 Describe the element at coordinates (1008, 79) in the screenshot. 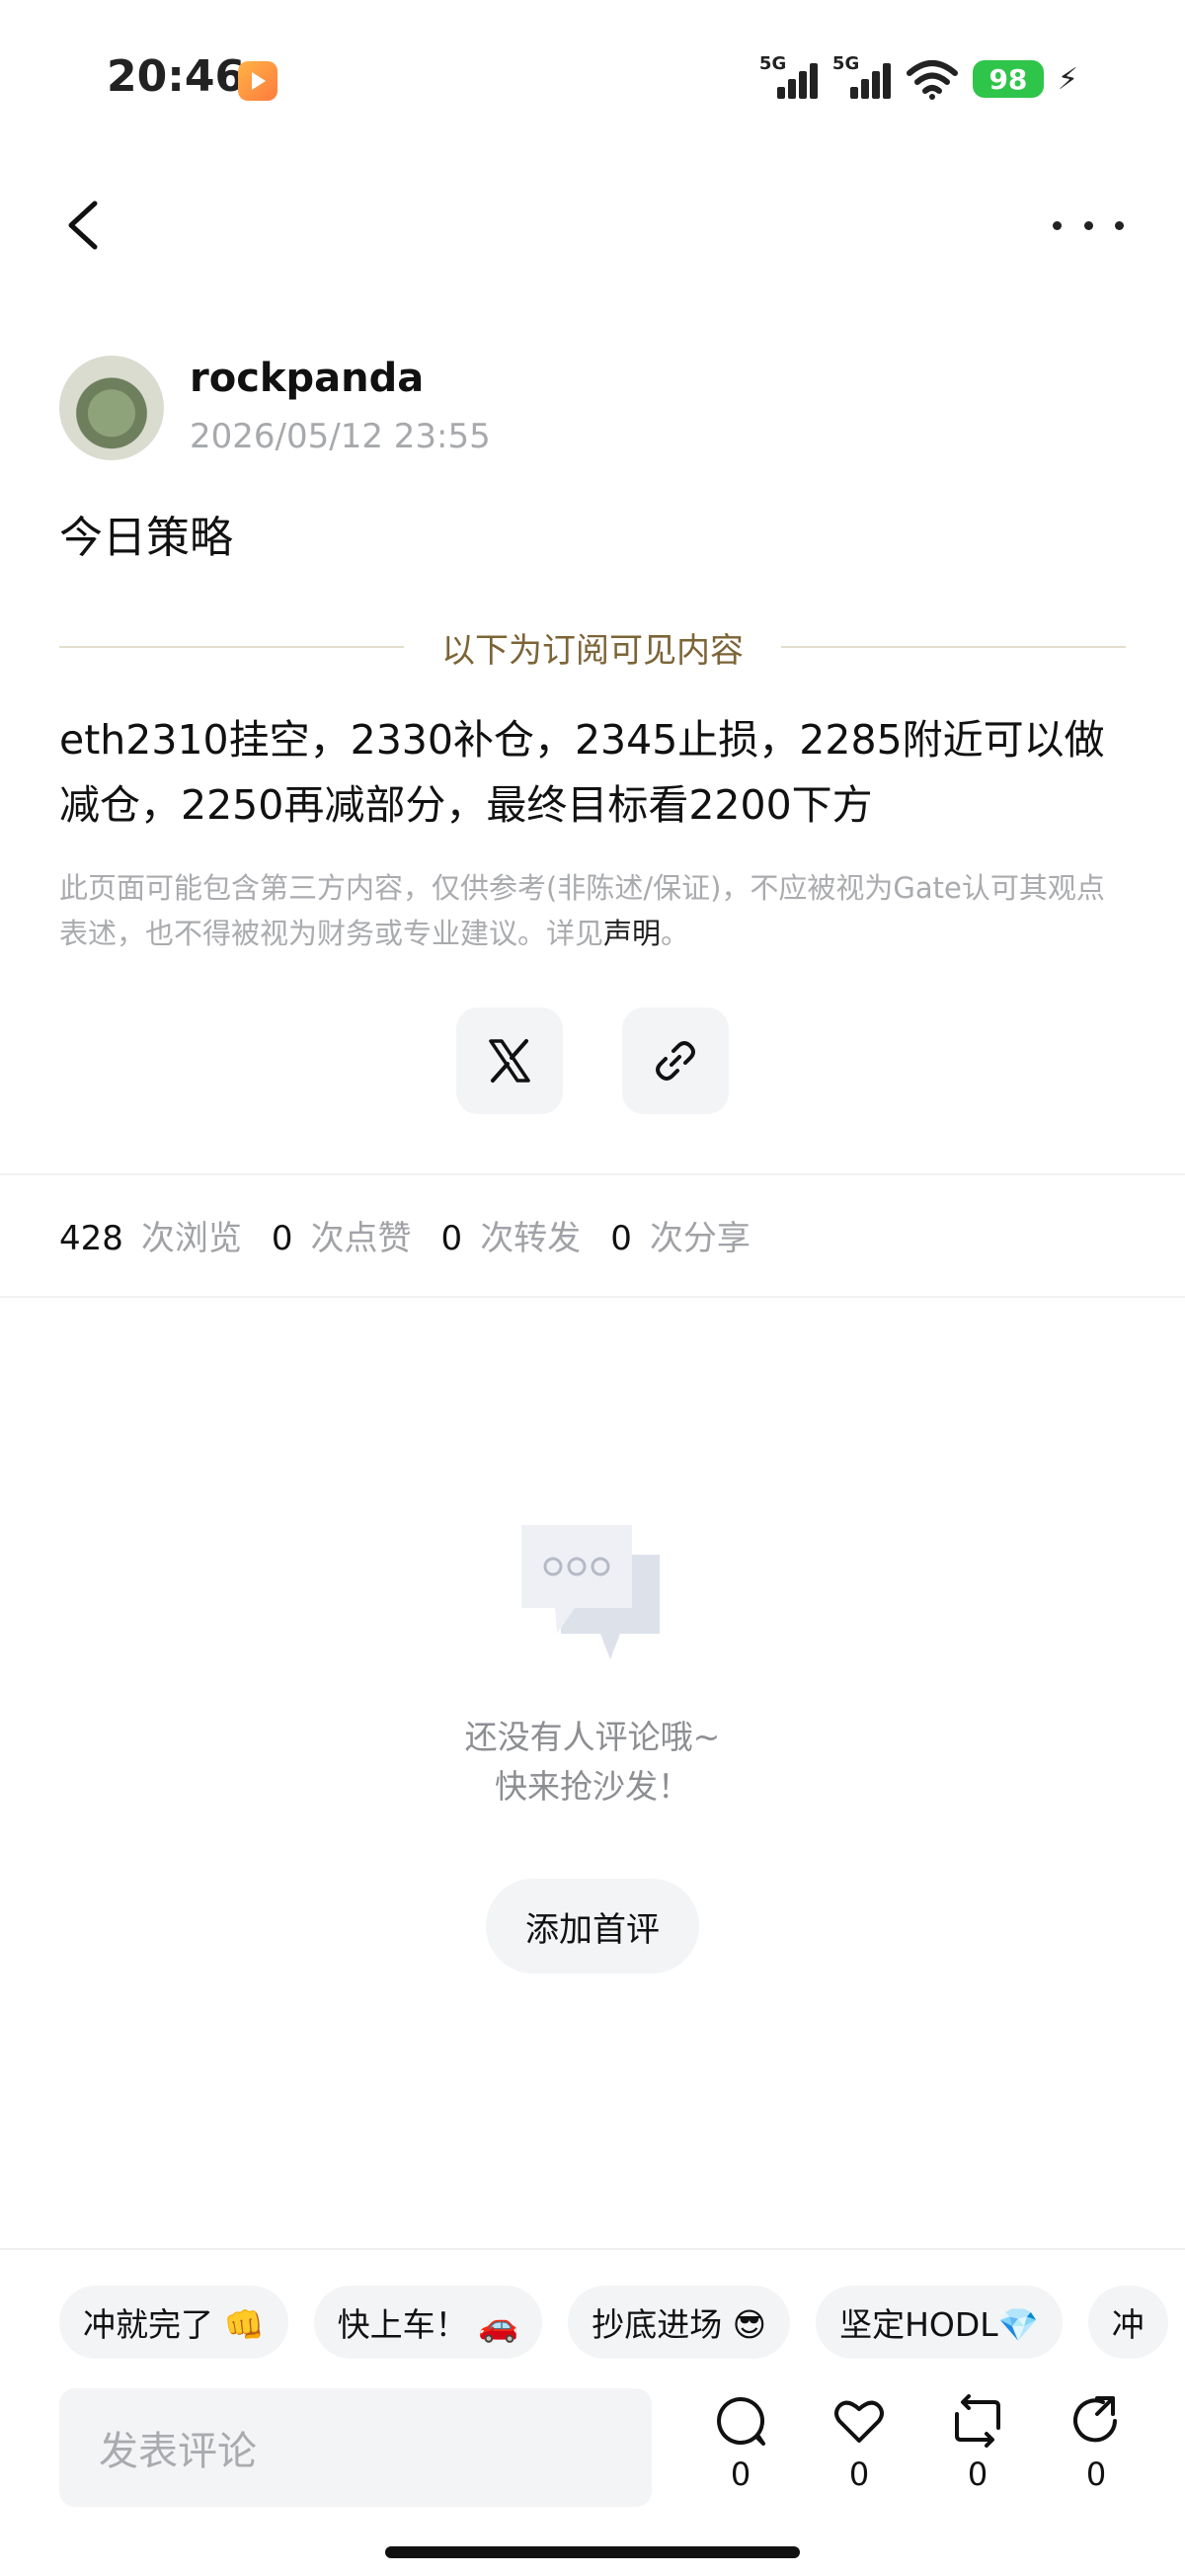

I see `battery-indicator: 98` at that location.